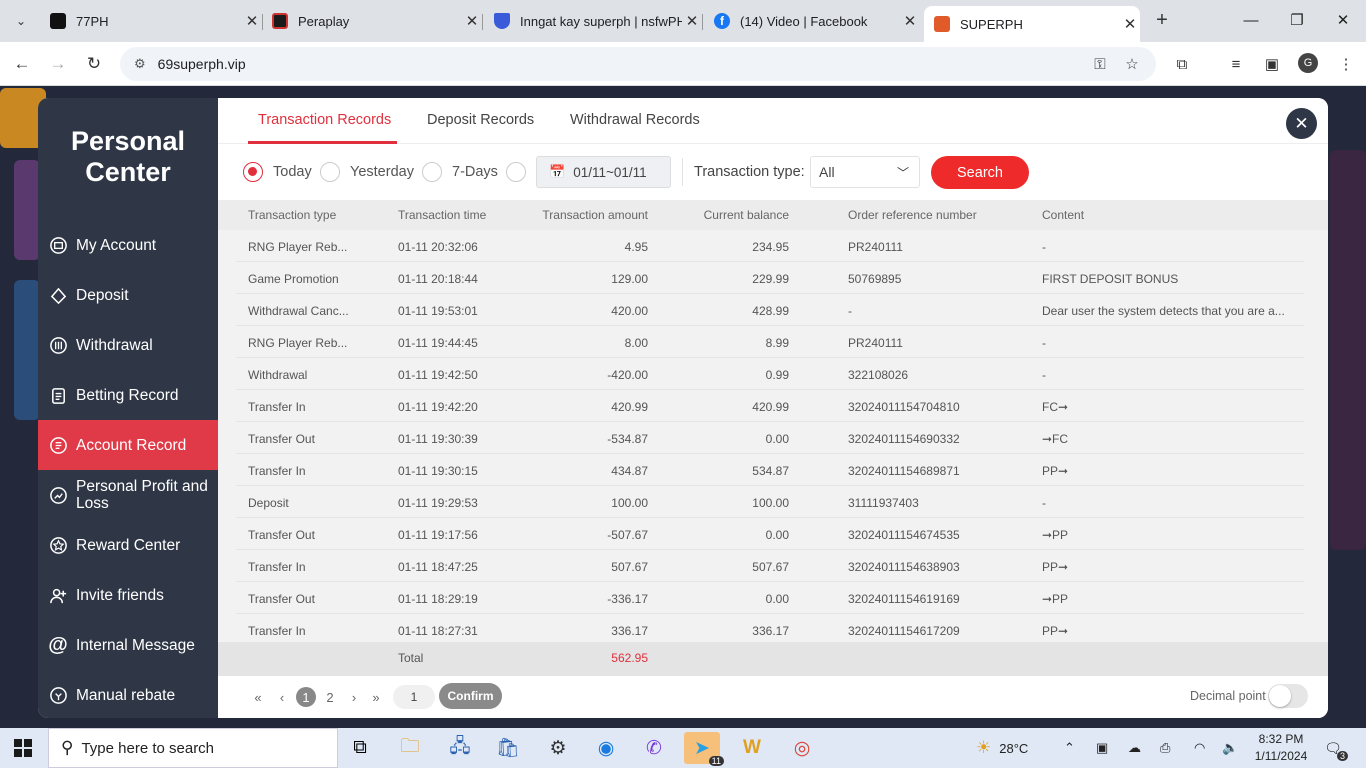 The height and width of the screenshot is (768, 1366). I want to click on telegram-badge: 11, so click(716, 761).